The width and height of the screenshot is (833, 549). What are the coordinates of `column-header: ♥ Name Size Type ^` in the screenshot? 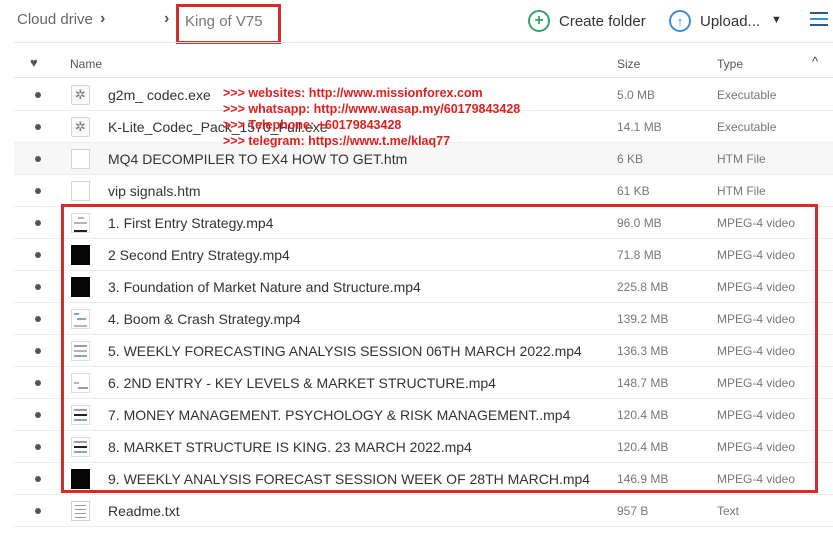 It's located at (423, 63).